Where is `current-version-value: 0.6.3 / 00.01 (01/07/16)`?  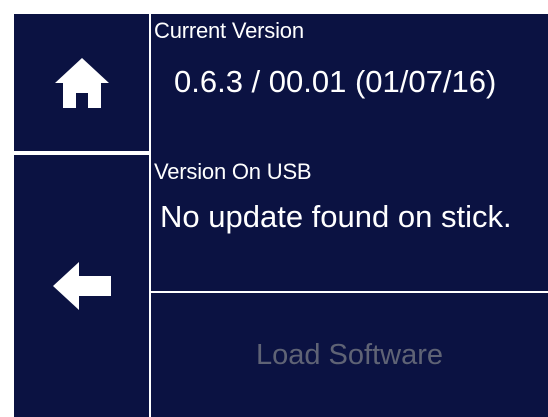
current-version-value: 0.6.3 / 00.01 (01/07/16) is located at coordinates (335, 81).